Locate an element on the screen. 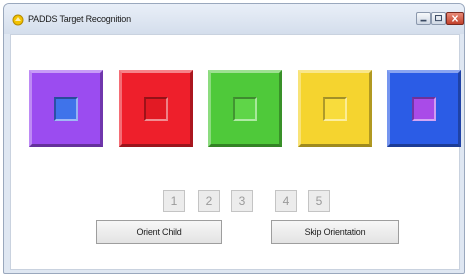 This screenshot has width=468, height=277. target-purple is located at coordinates (66, 108).